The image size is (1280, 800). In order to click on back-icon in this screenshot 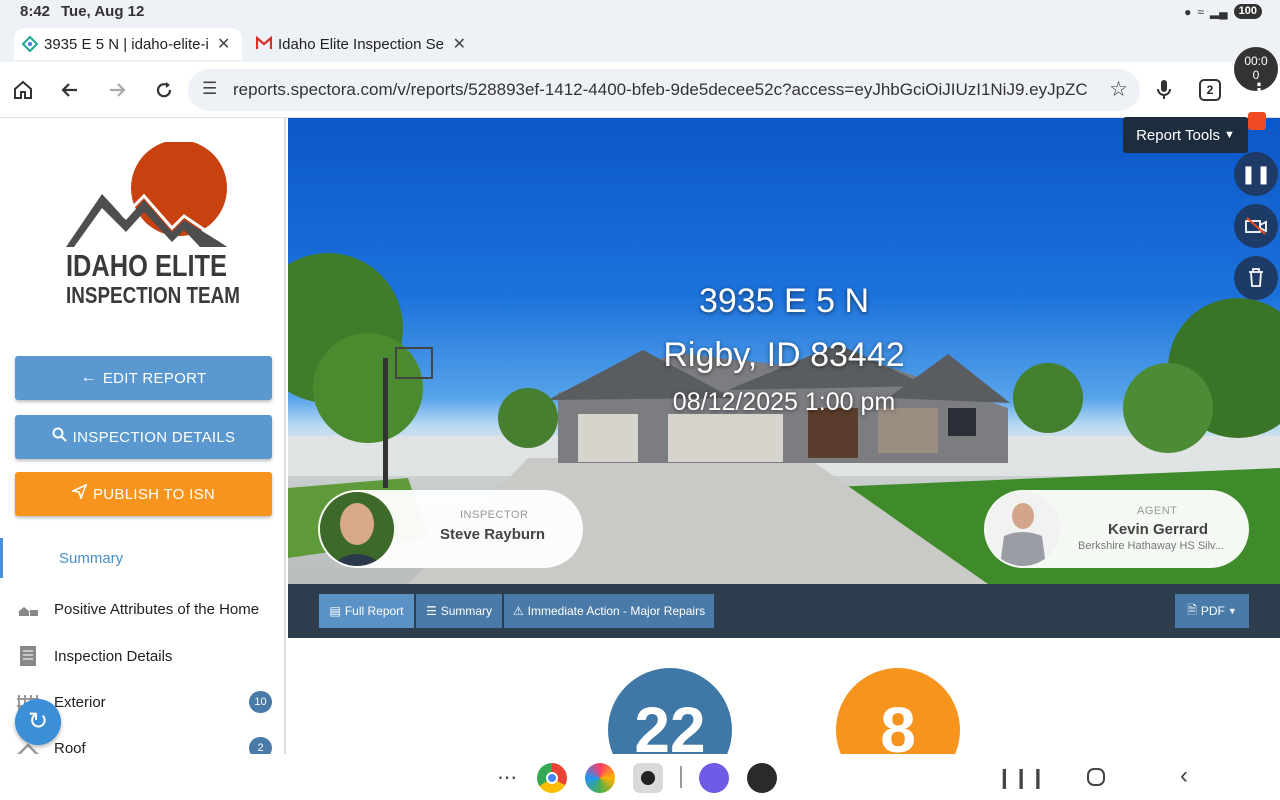, I will do `click(70, 90)`.